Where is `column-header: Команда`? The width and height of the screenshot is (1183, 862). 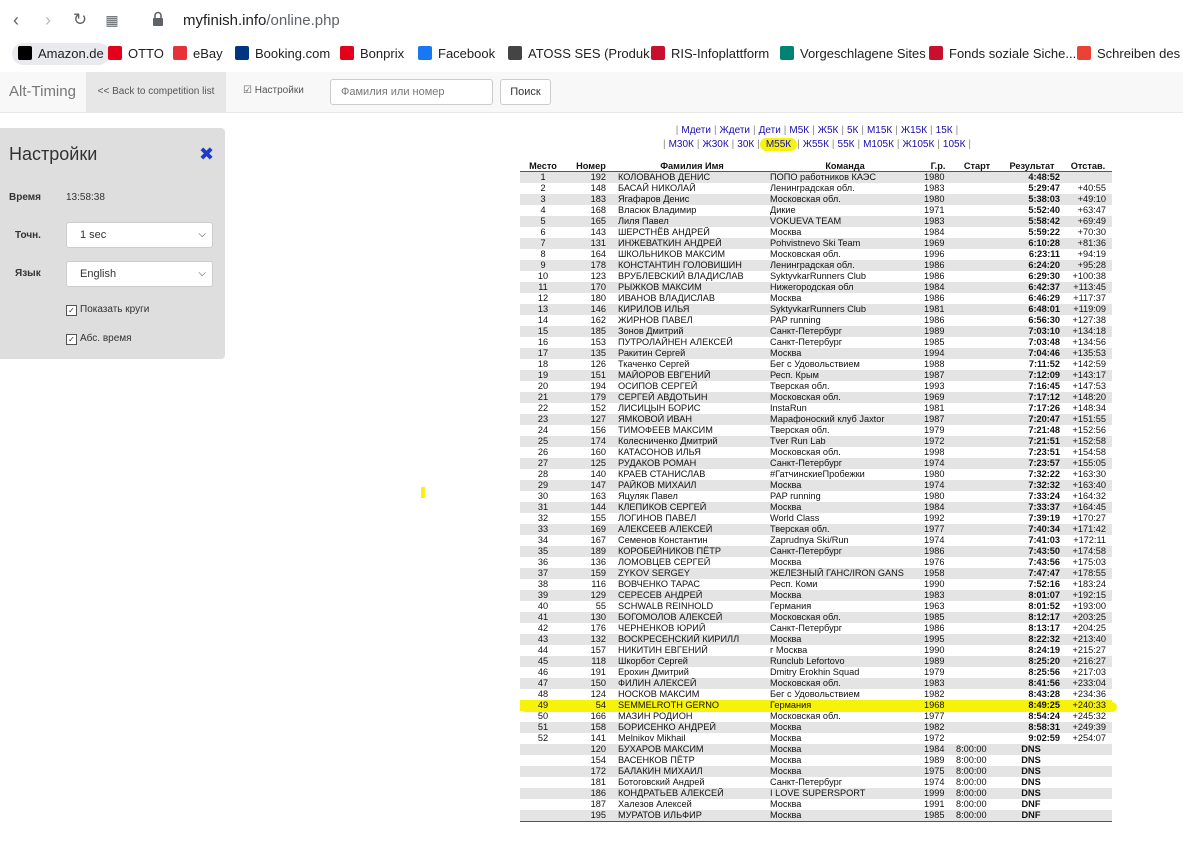 column-header: Команда is located at coordinates (845, 166).